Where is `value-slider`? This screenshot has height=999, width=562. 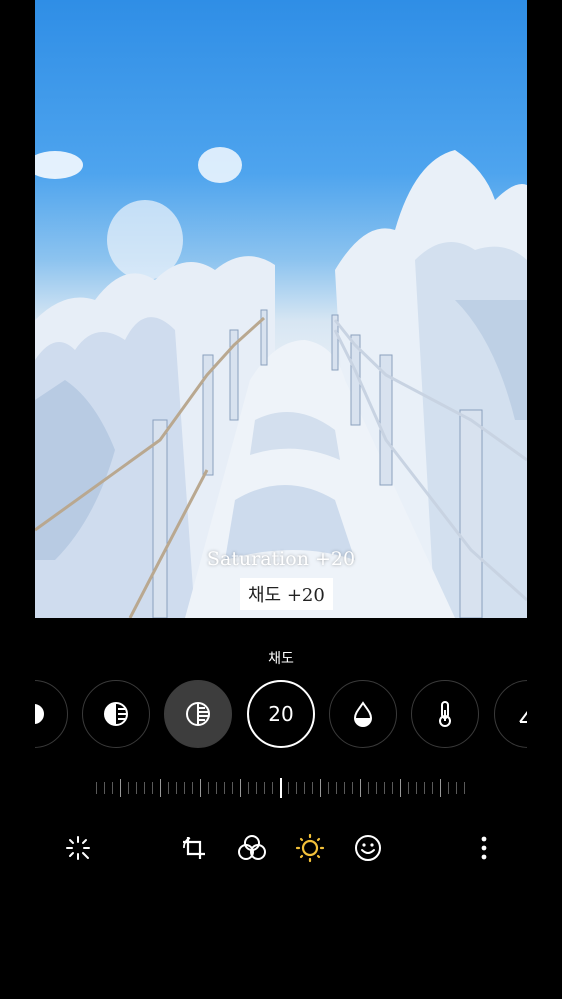
value-slider is located at coordinates (281, 788).